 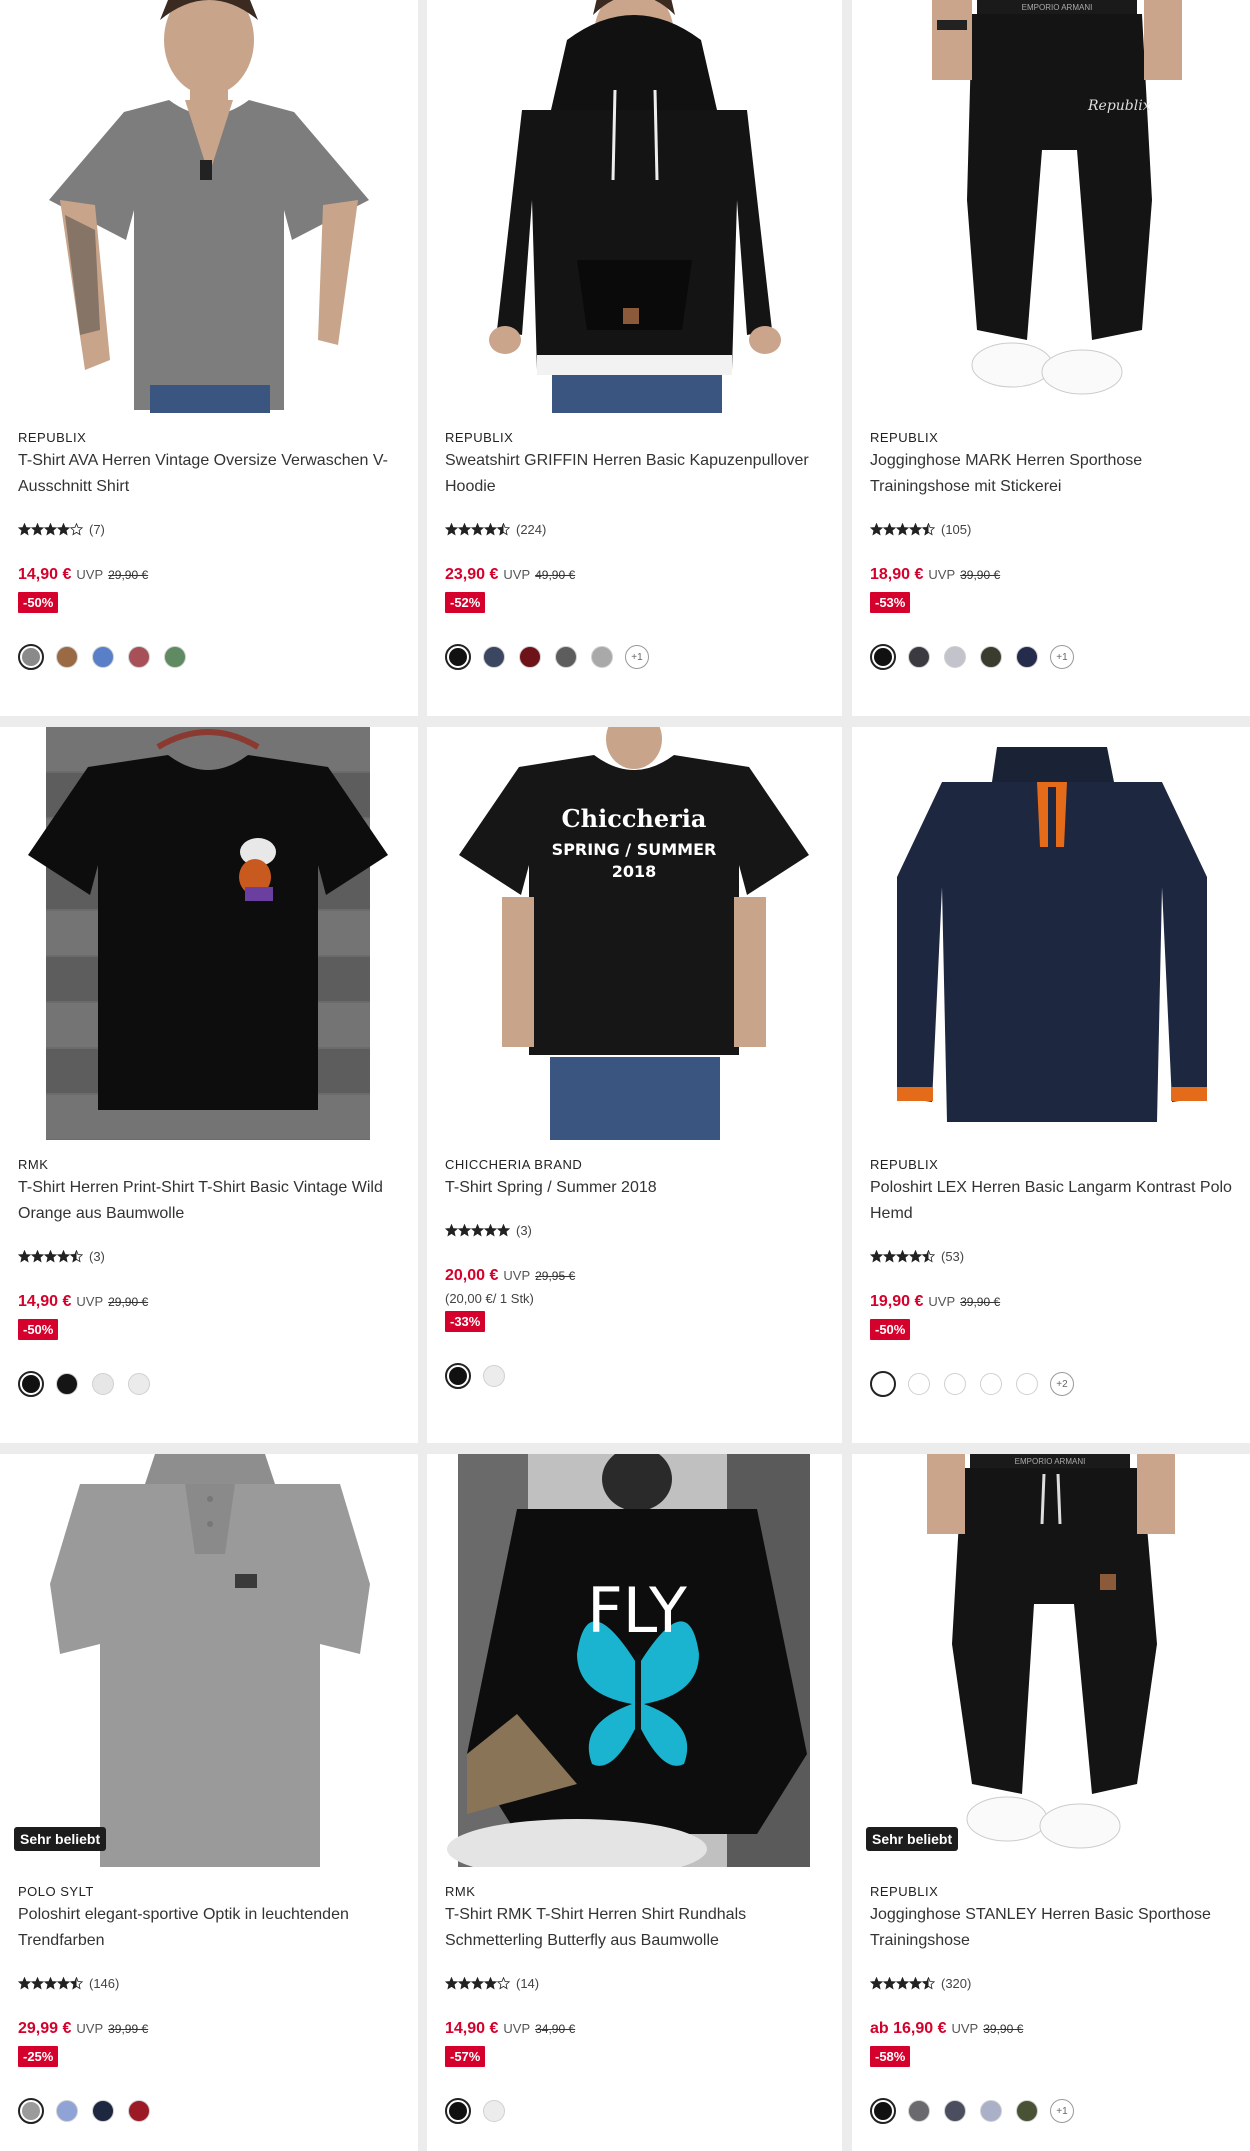 What do you see at coordinates (956, 1983) in the screenshot?
I see `rating-count: (320)` at bounding box center [956, 1983].